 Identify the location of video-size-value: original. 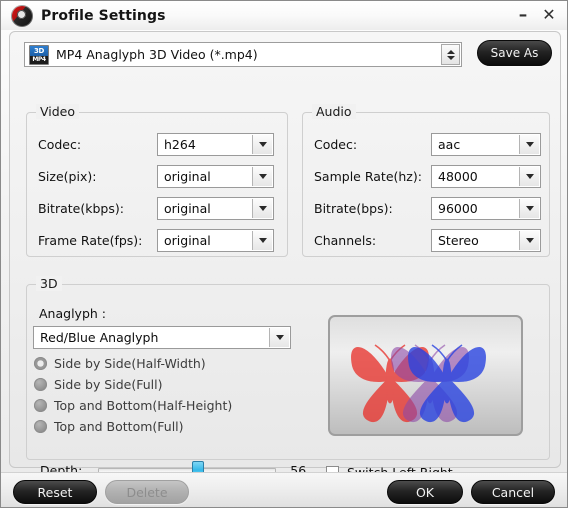
(187, 176).